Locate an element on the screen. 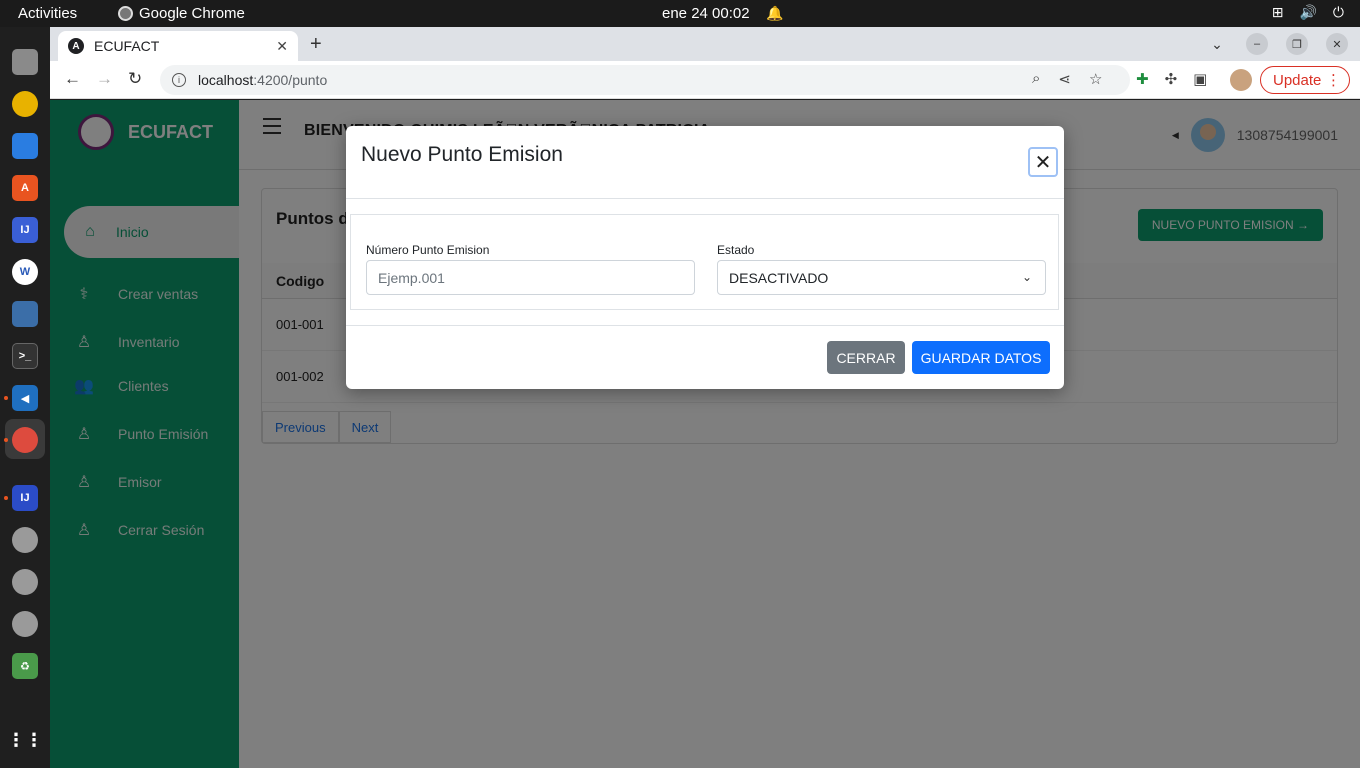 The width and height of the screenshot is (1360, 768). share-icon: ⋖ is located at coordinates (1064, 79).